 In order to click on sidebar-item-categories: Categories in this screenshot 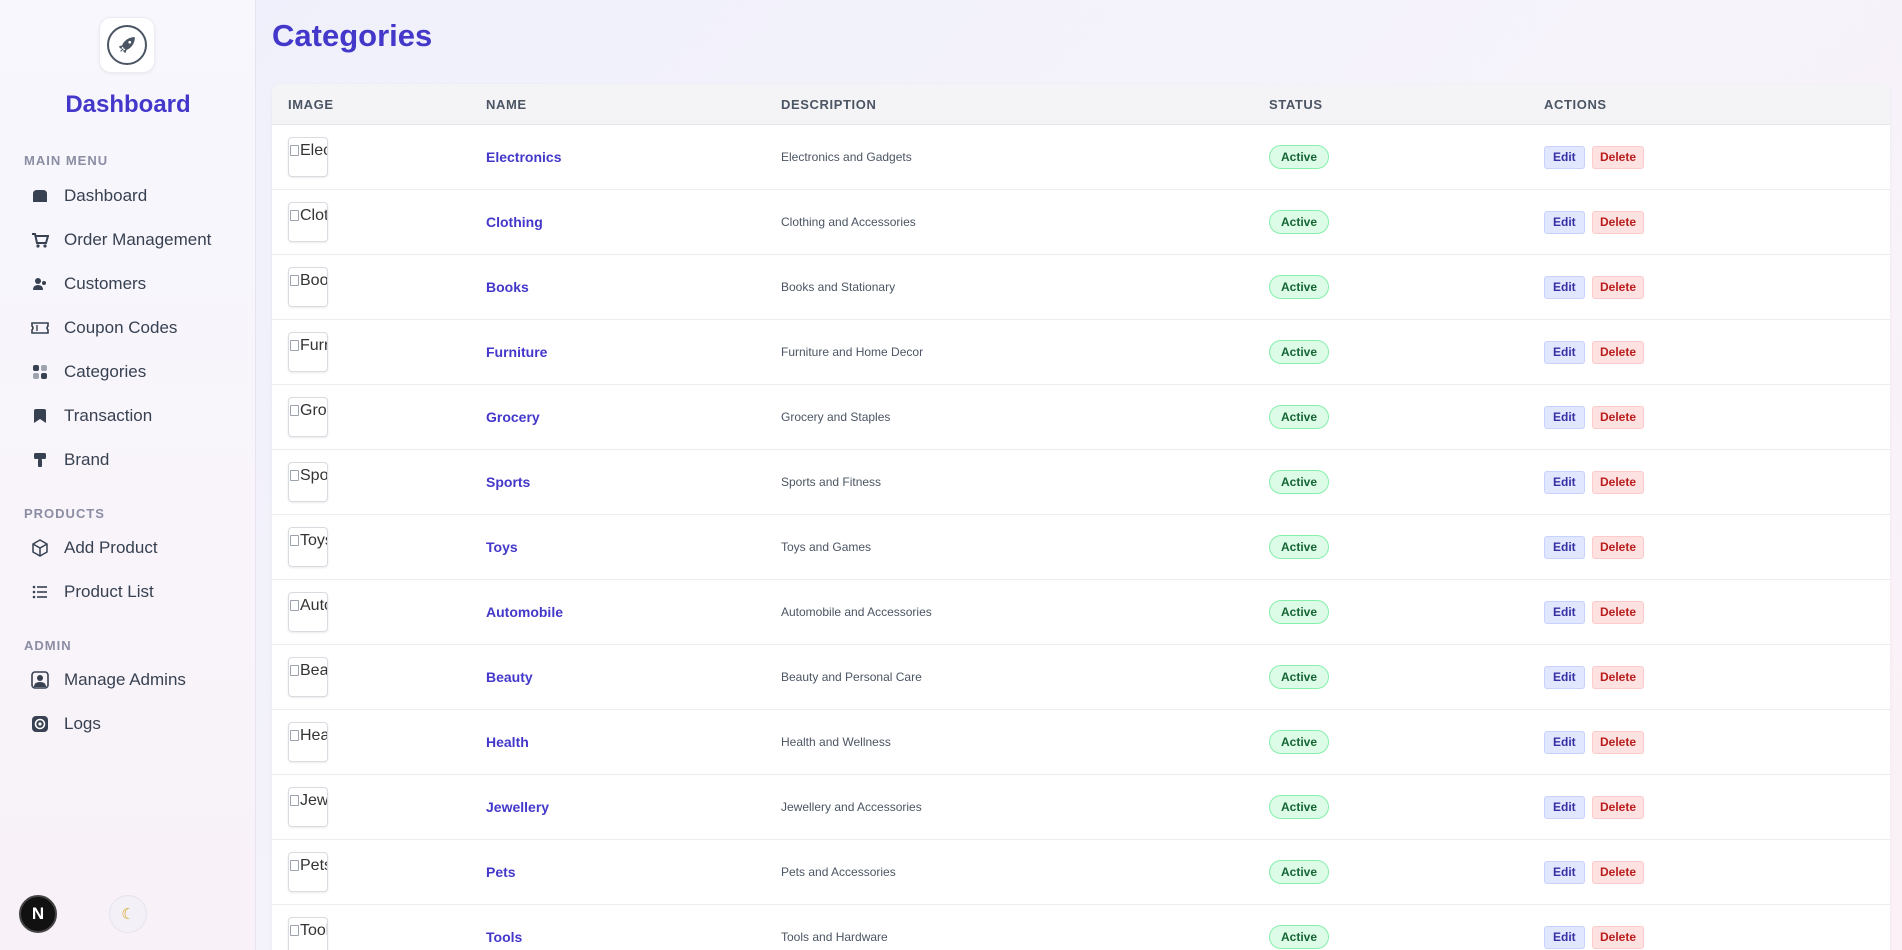, I will do `click(134, 372)`.